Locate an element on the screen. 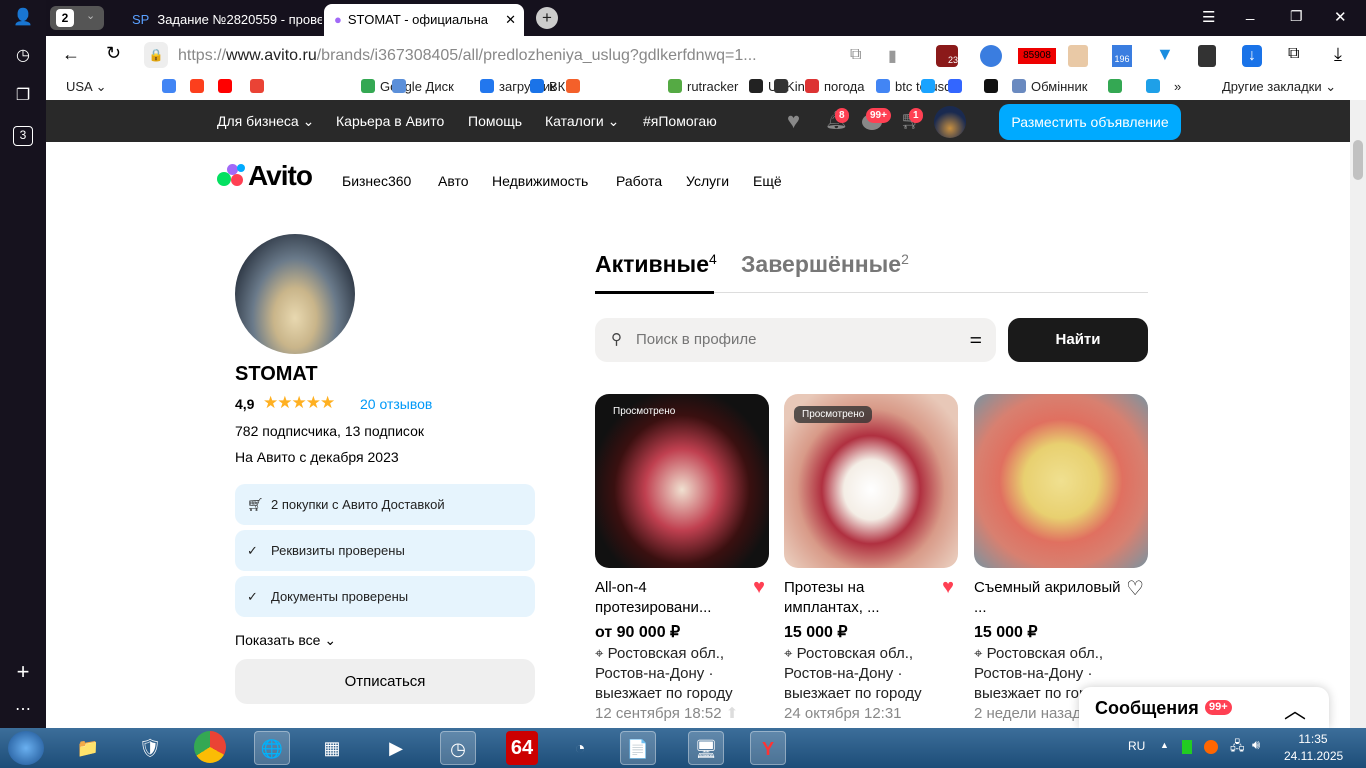  tab-completed: Завершённые2 is located at coordinates (825, 264).